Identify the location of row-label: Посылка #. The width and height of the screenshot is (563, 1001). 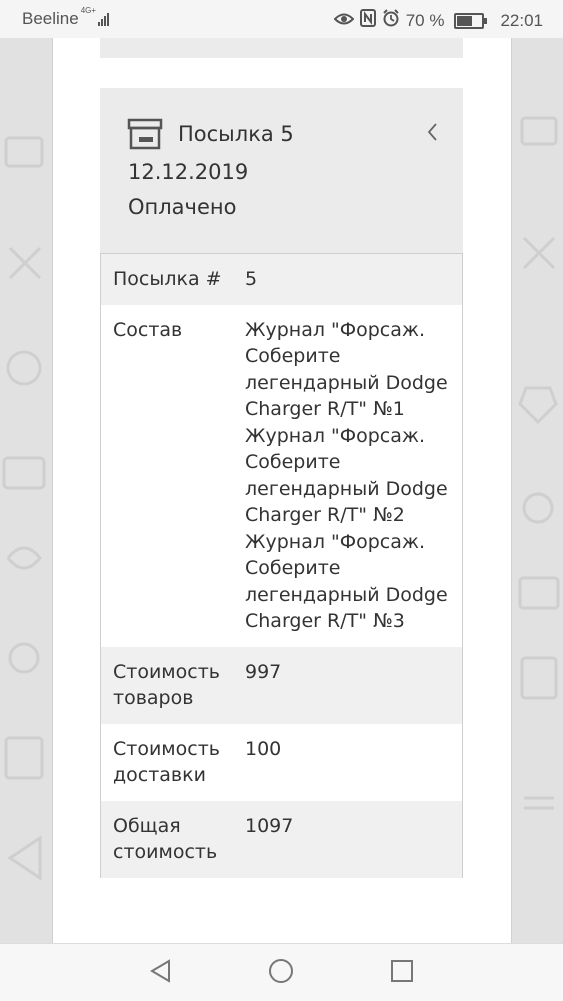
(172, 279).